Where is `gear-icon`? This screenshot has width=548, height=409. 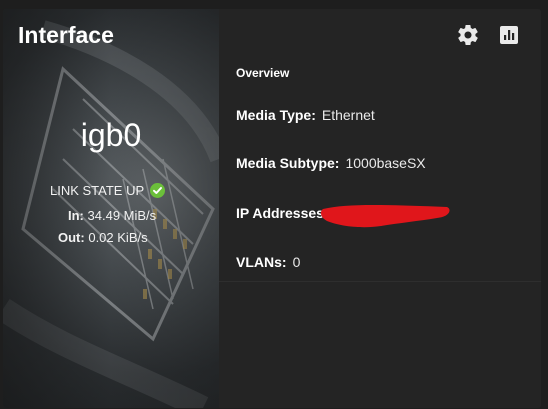 gear-icon is located at coordinates (468, 35).